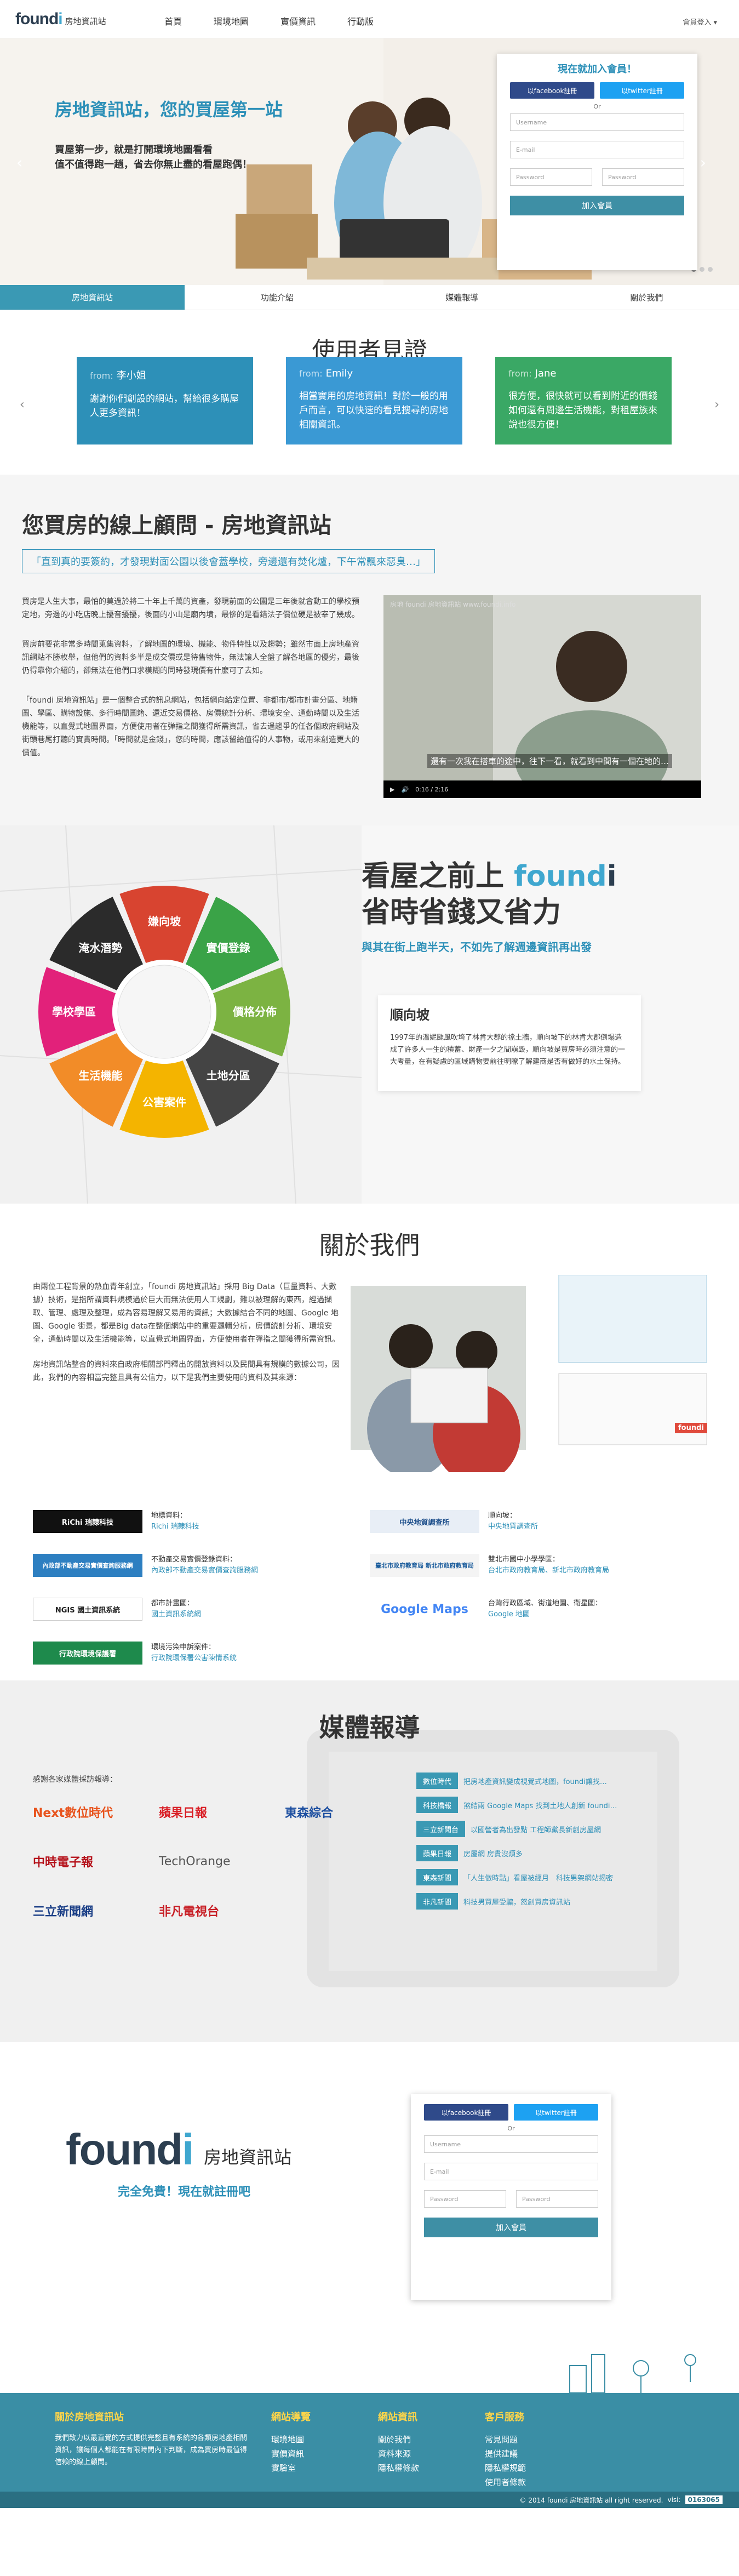  I want to click on media-item: 三立新聞台 以國營者為出發點 工程師黨長新創房屋網, so click(516, 1829).